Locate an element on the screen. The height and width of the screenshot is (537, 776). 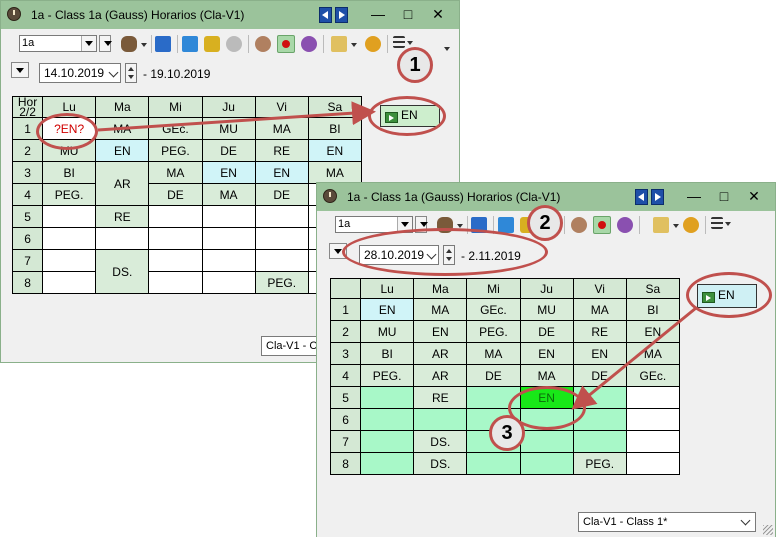
grid-view-icon is located at coordinates (163, 44).